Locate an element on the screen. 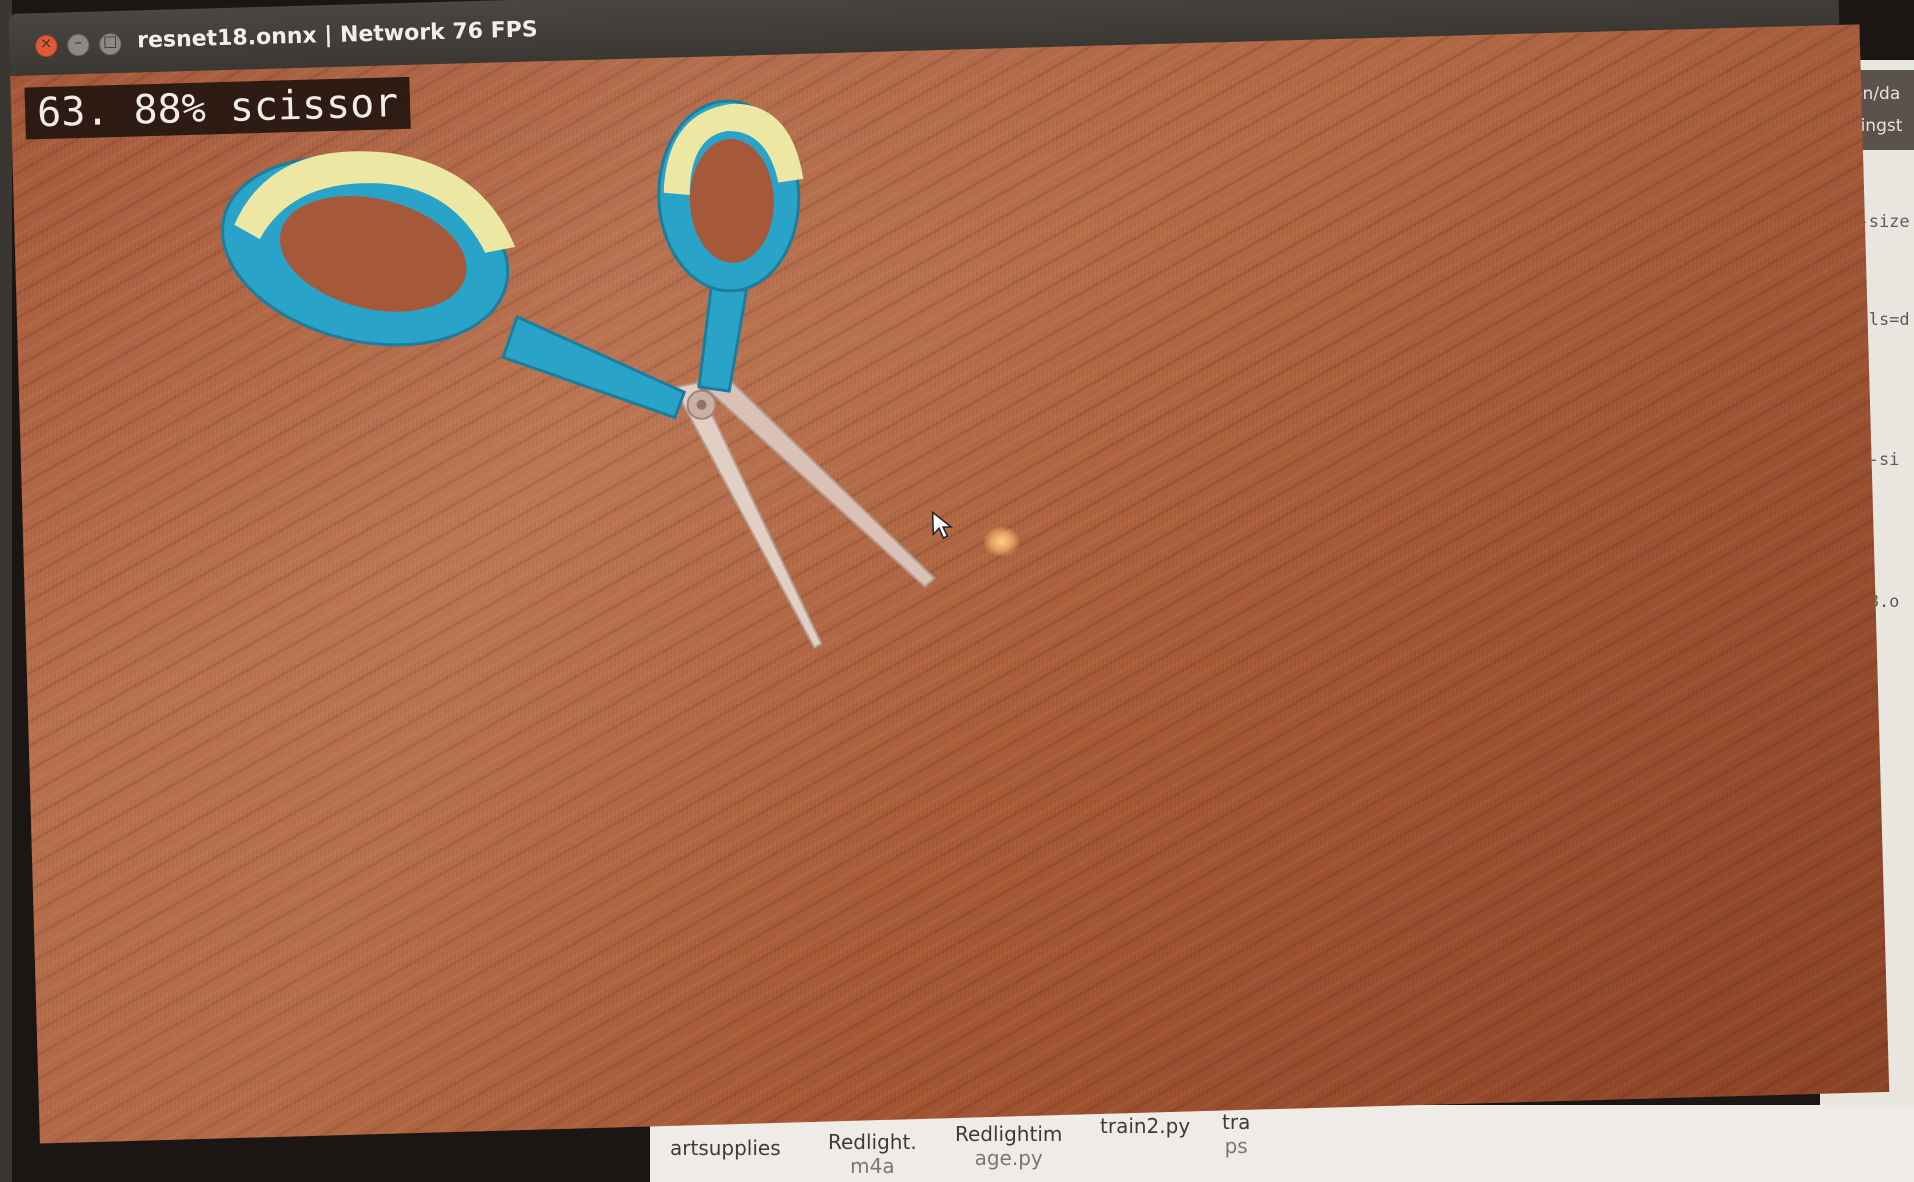 Image resolution: width=1914 pixels, height=1182 pixels. maximize-button: □ is located at coordinates (110, 43).